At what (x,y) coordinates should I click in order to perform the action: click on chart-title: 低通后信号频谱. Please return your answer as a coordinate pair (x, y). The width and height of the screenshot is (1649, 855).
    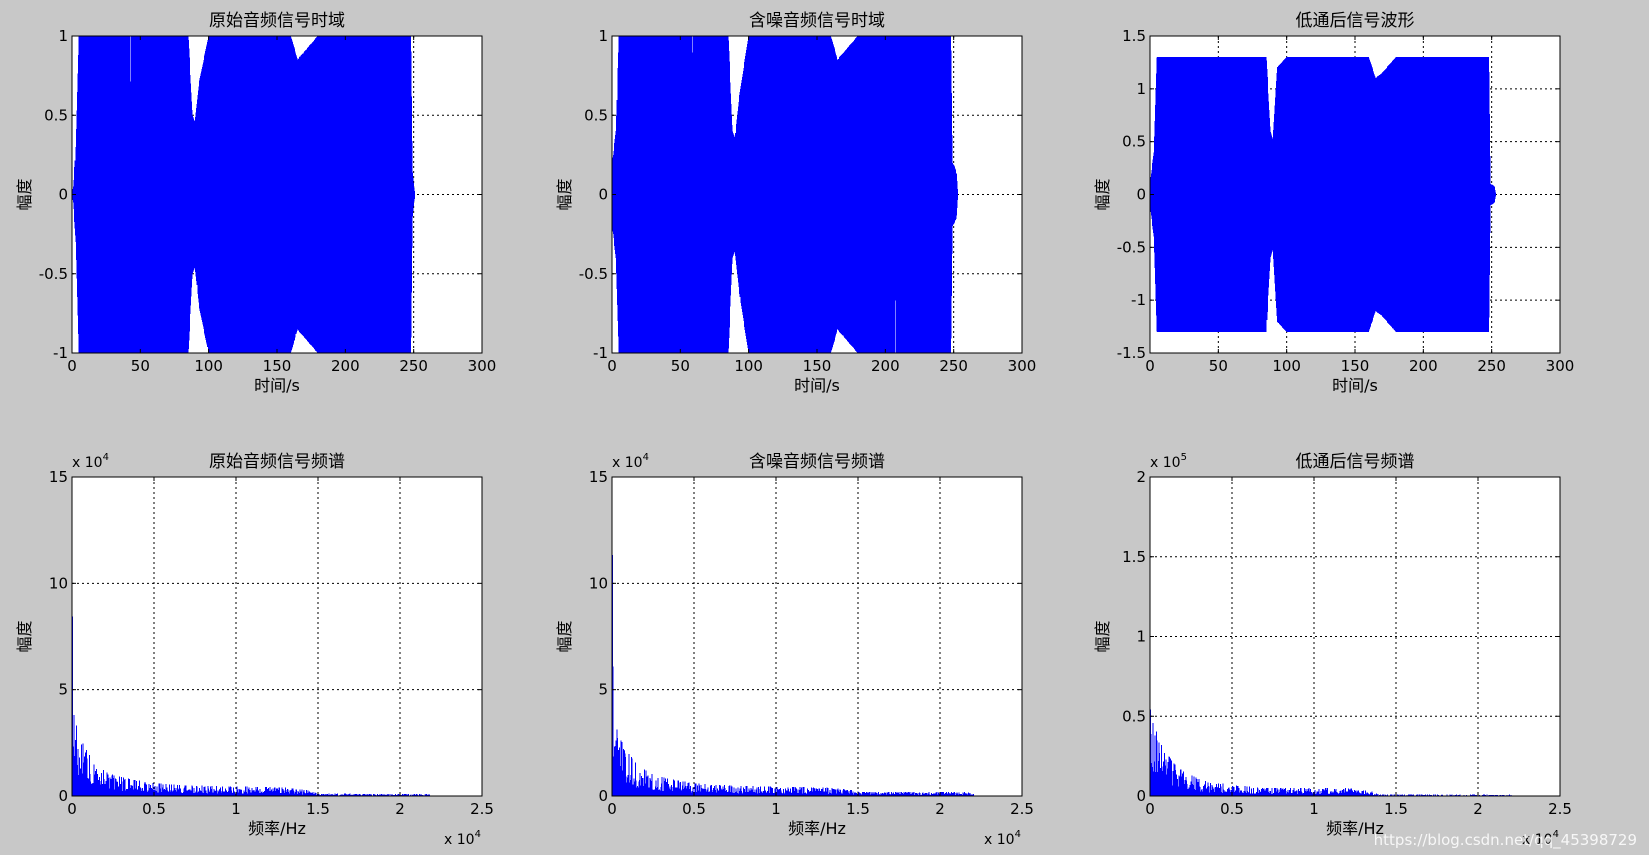
    Looking at the image, I should click on (1355, 462).